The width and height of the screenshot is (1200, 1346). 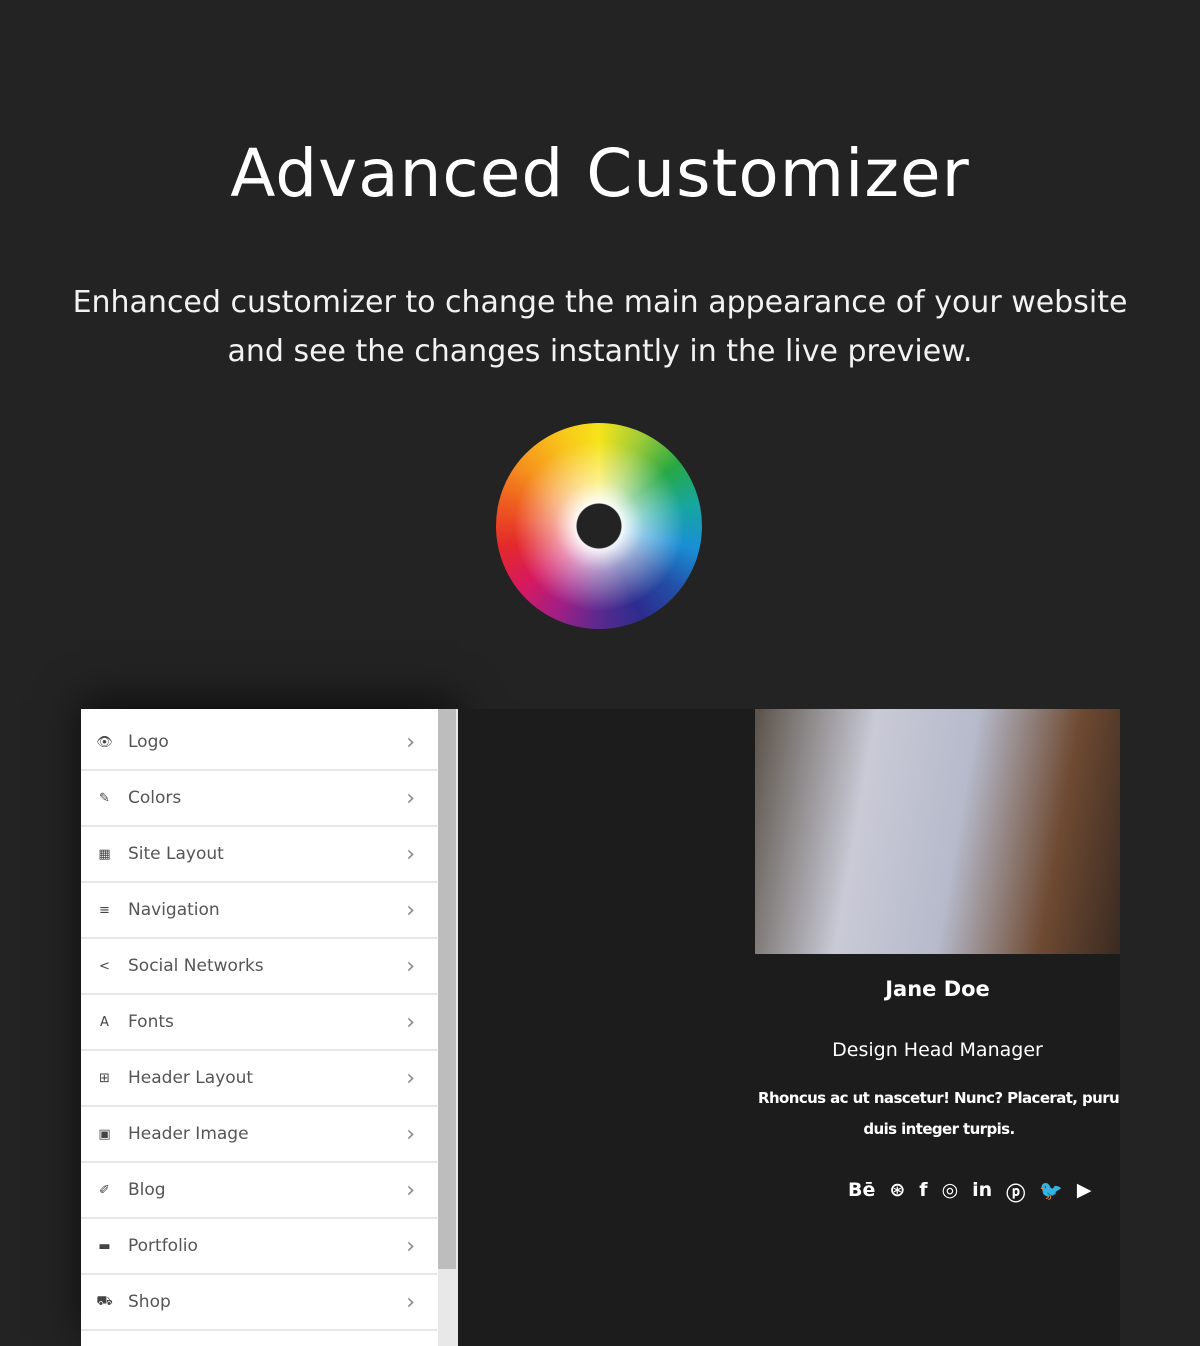 What do you see at coordinates (104, 1190) in the screenshot?
I see `edit-icon: ✐` at bounding box center [104, 1190].